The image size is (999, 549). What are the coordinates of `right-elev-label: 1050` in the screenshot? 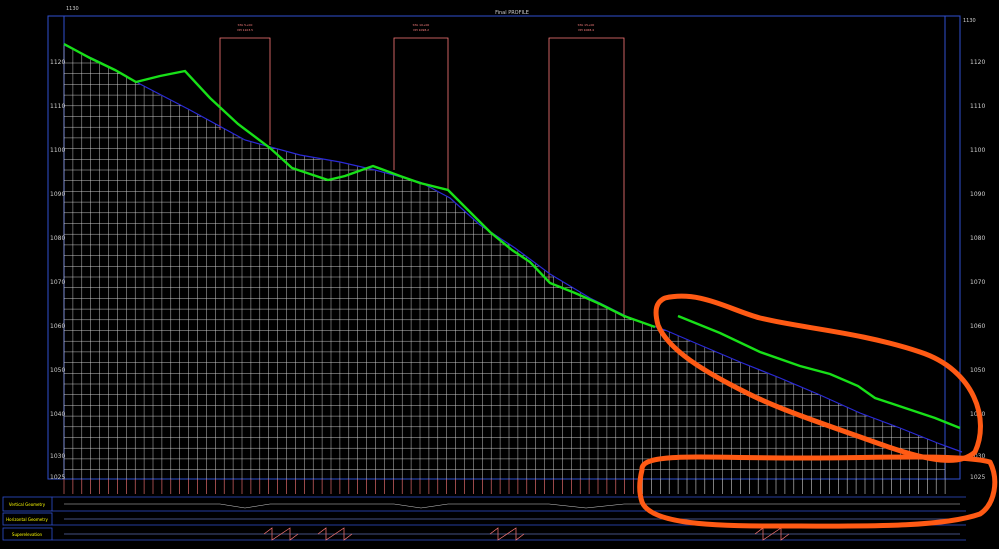 It's located at (977, 370).